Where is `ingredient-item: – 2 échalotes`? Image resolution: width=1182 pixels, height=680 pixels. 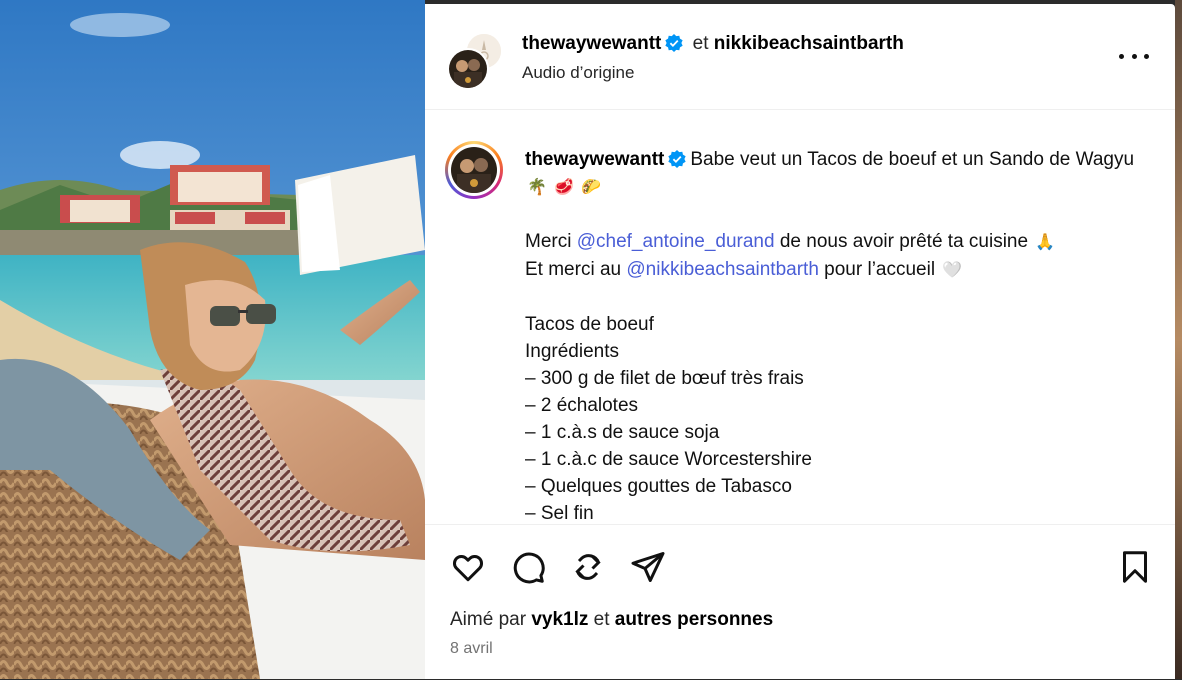
ingredient-item: – 2 échalotes is located at coordinates (582, 405).